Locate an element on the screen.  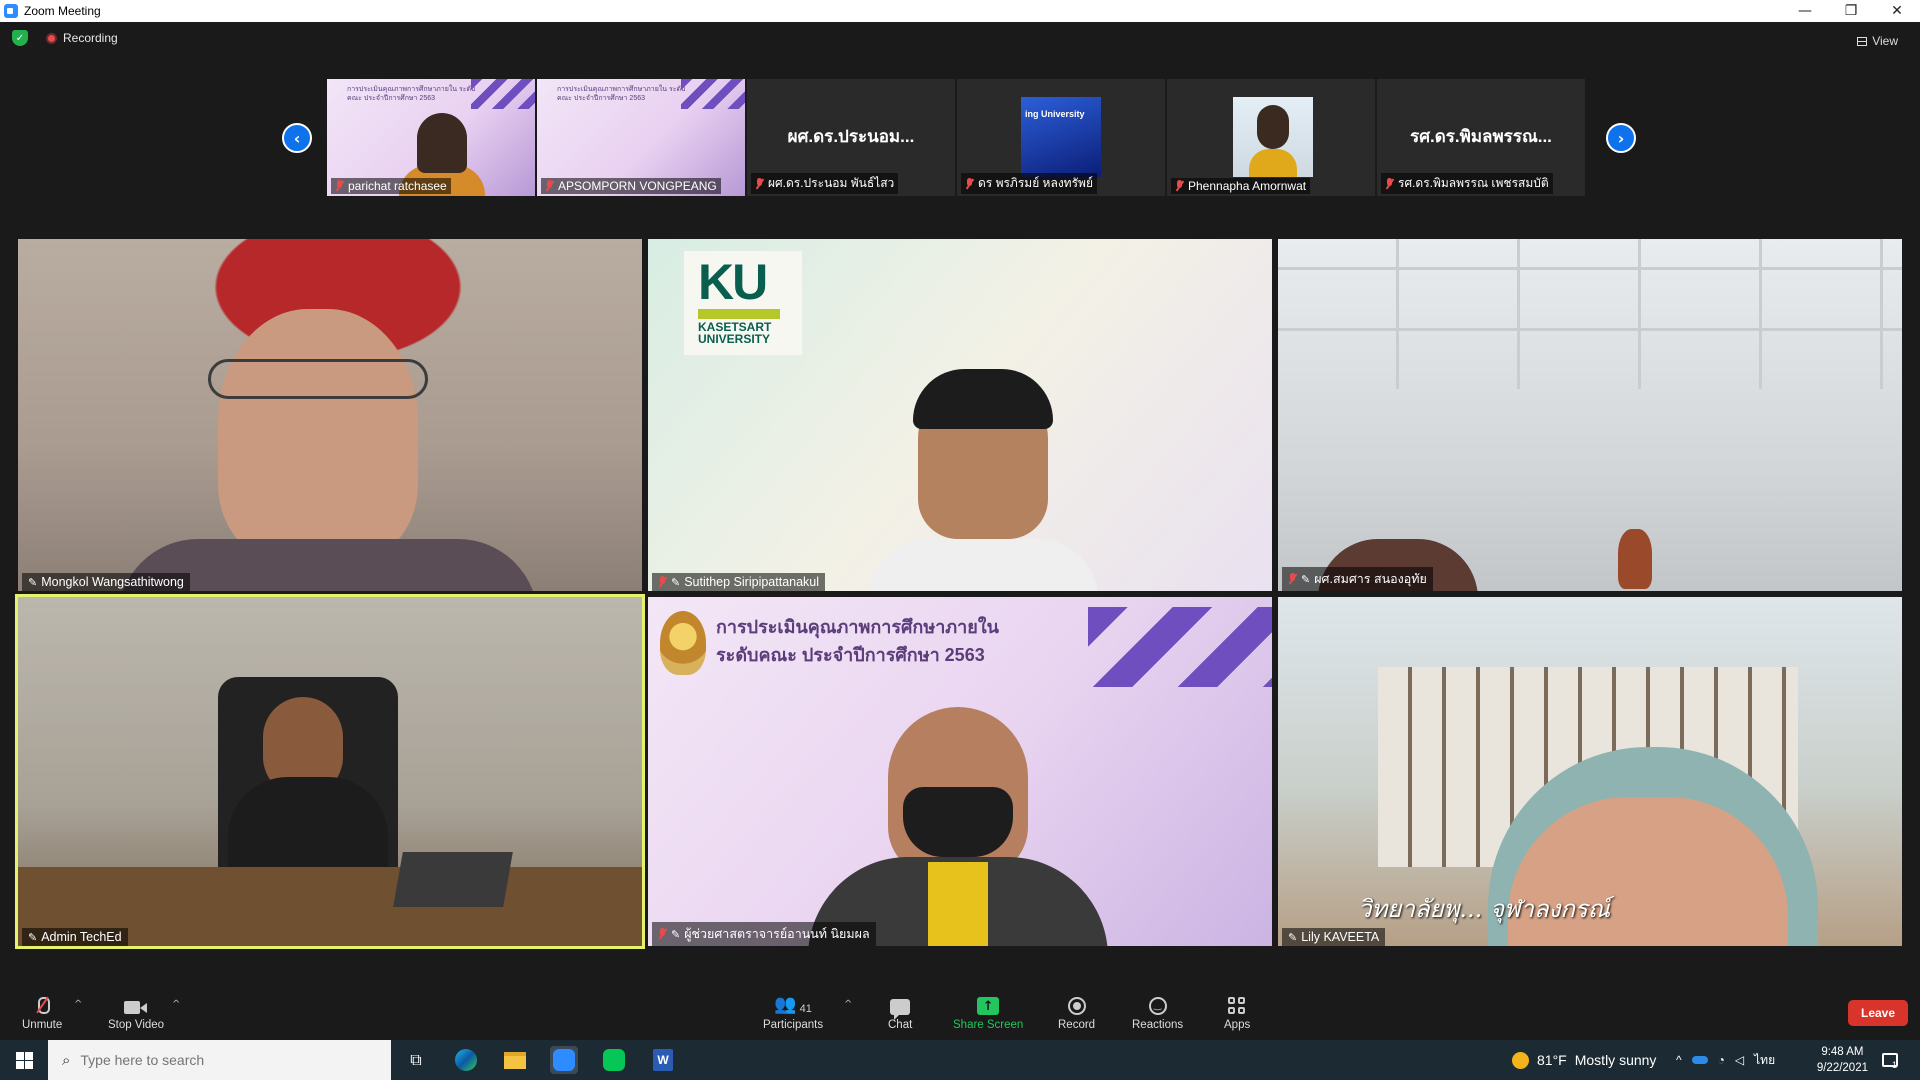
chevron-left-icon: ‹ is located at coordinates (297, 138).